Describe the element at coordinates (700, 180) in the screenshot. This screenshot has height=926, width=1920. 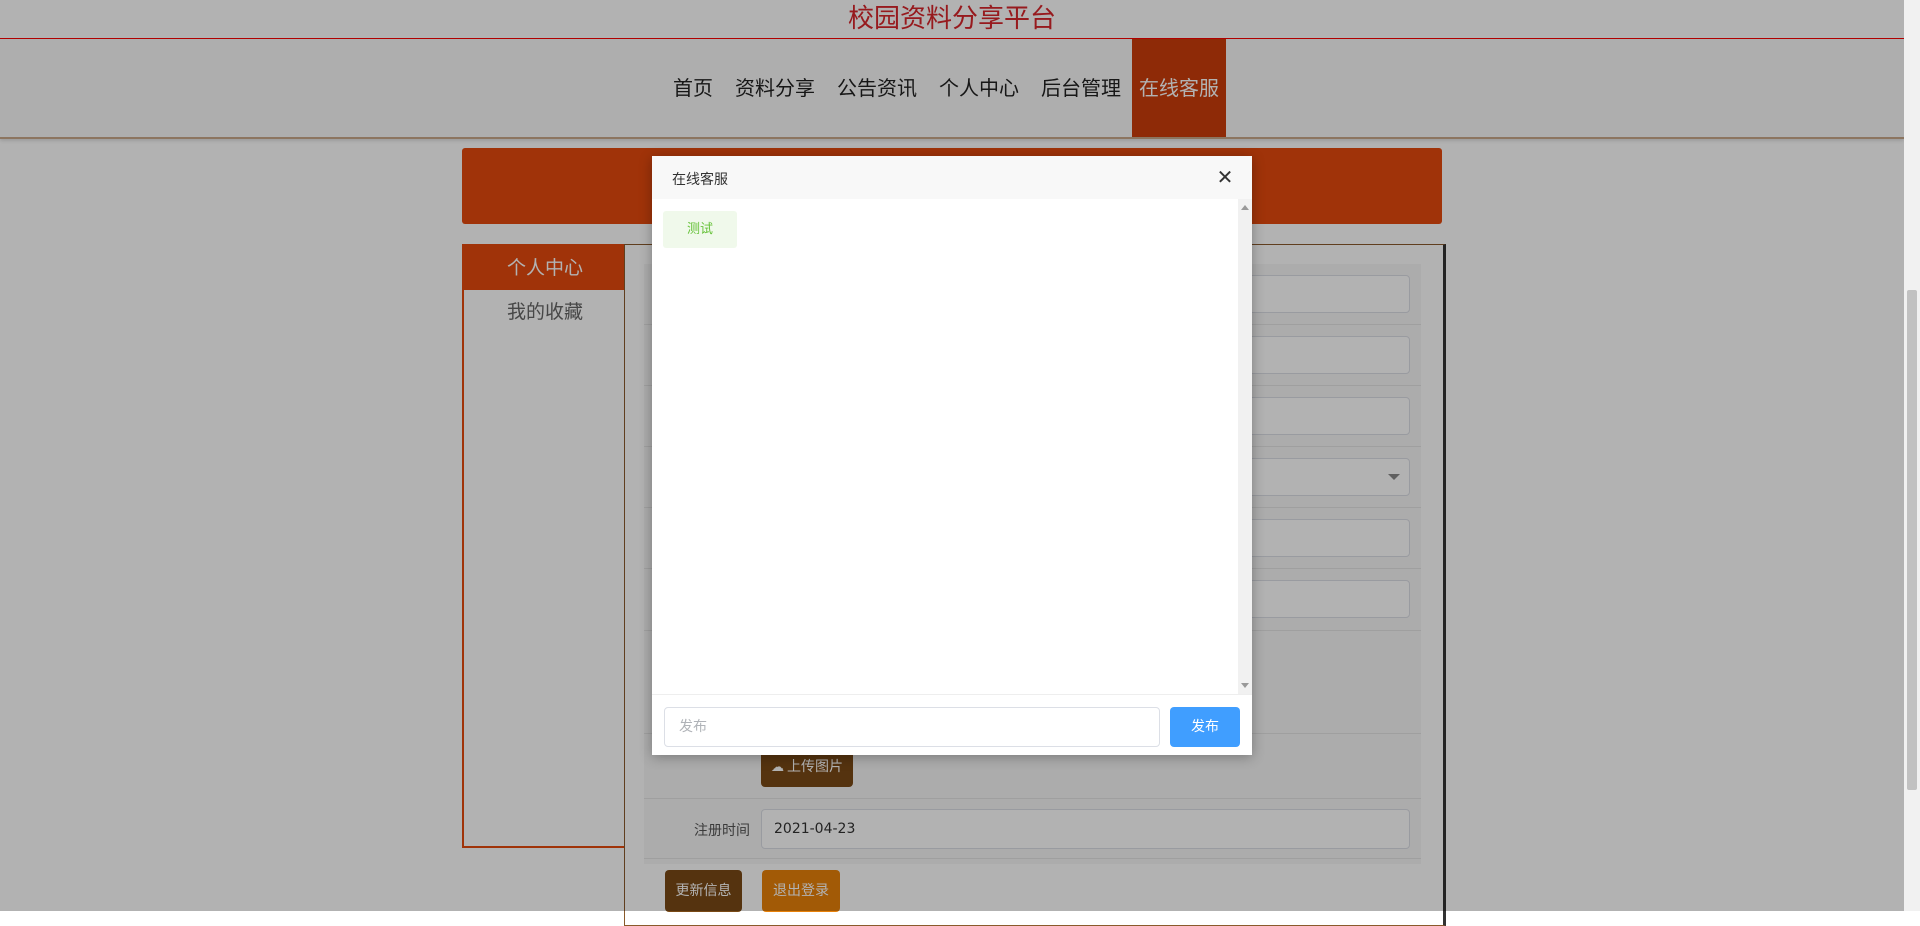
I see `dialog-title: 在线客服` at that location.